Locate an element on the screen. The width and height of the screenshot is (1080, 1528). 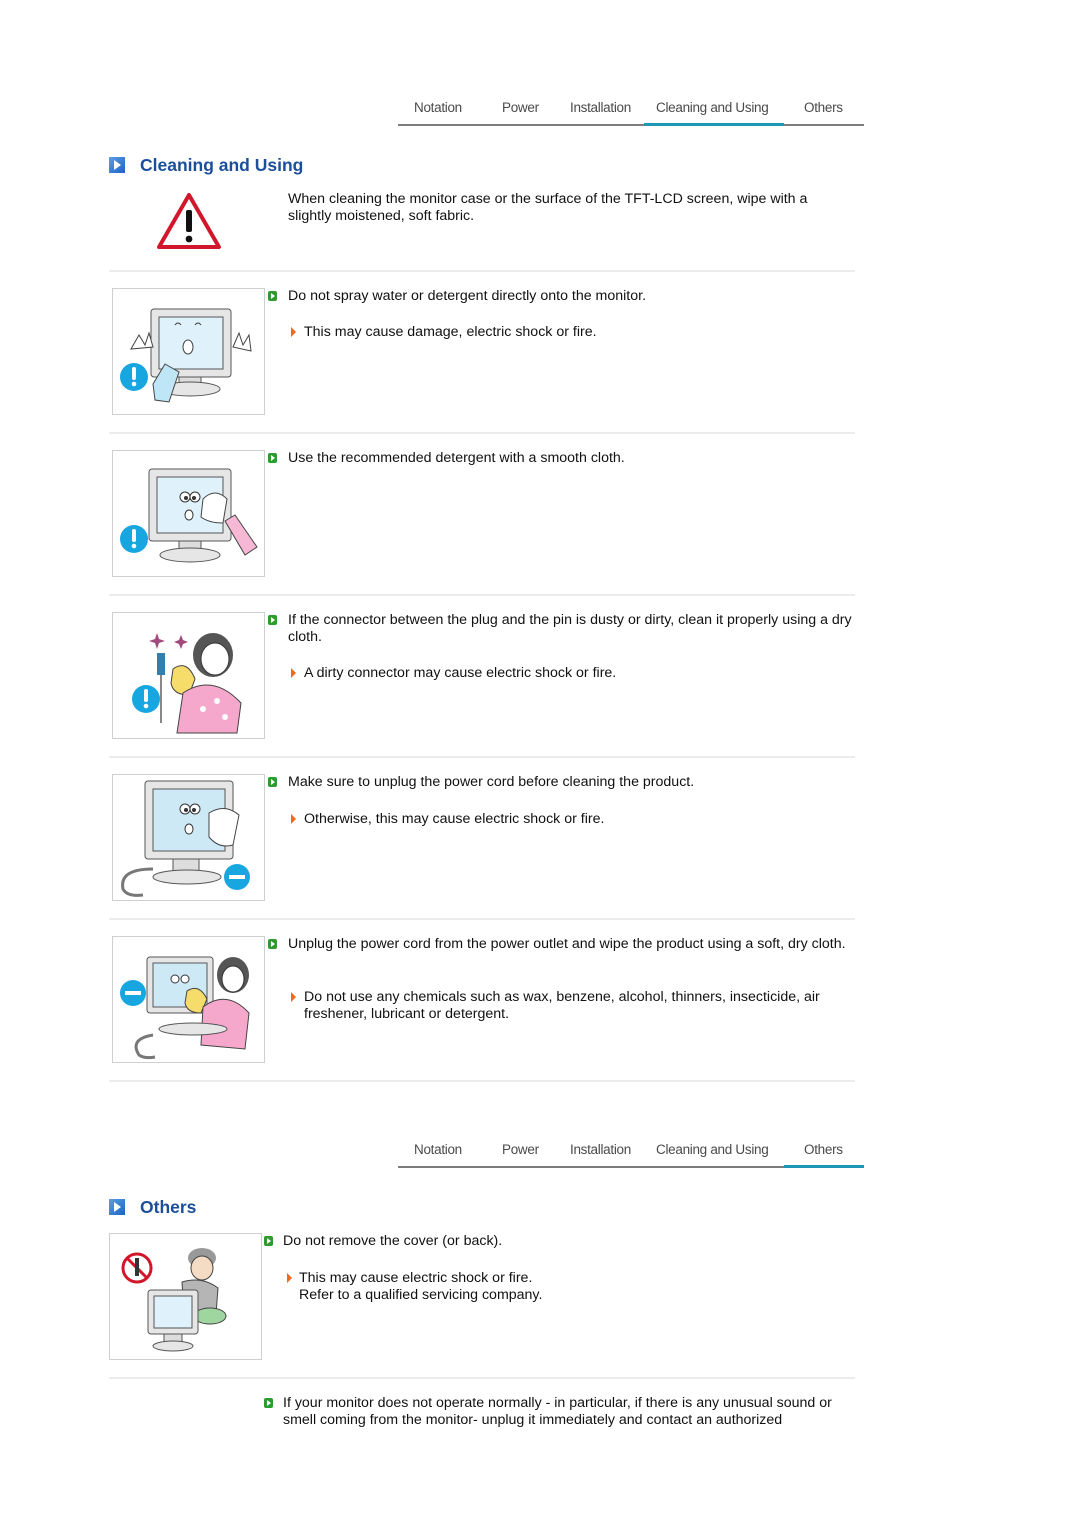
wipe-monitor-illustration is located at coordinates (188, 513).